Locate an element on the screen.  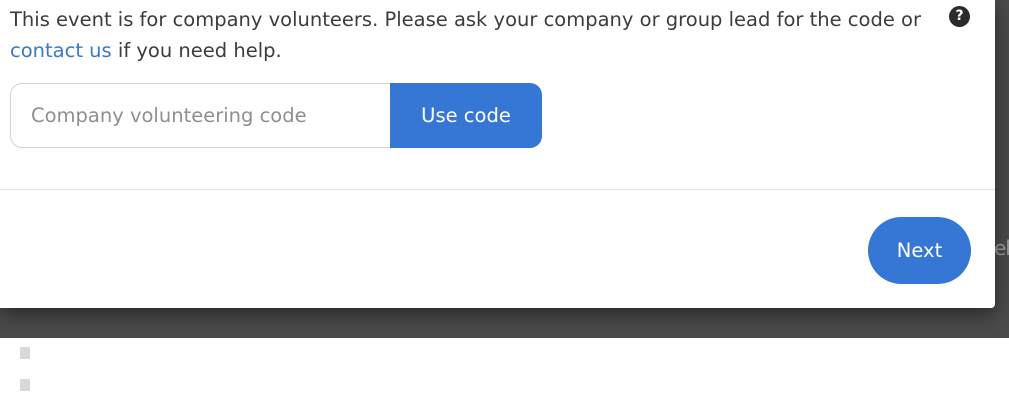
modal-footer-divider is located at coordinates (497, 189).